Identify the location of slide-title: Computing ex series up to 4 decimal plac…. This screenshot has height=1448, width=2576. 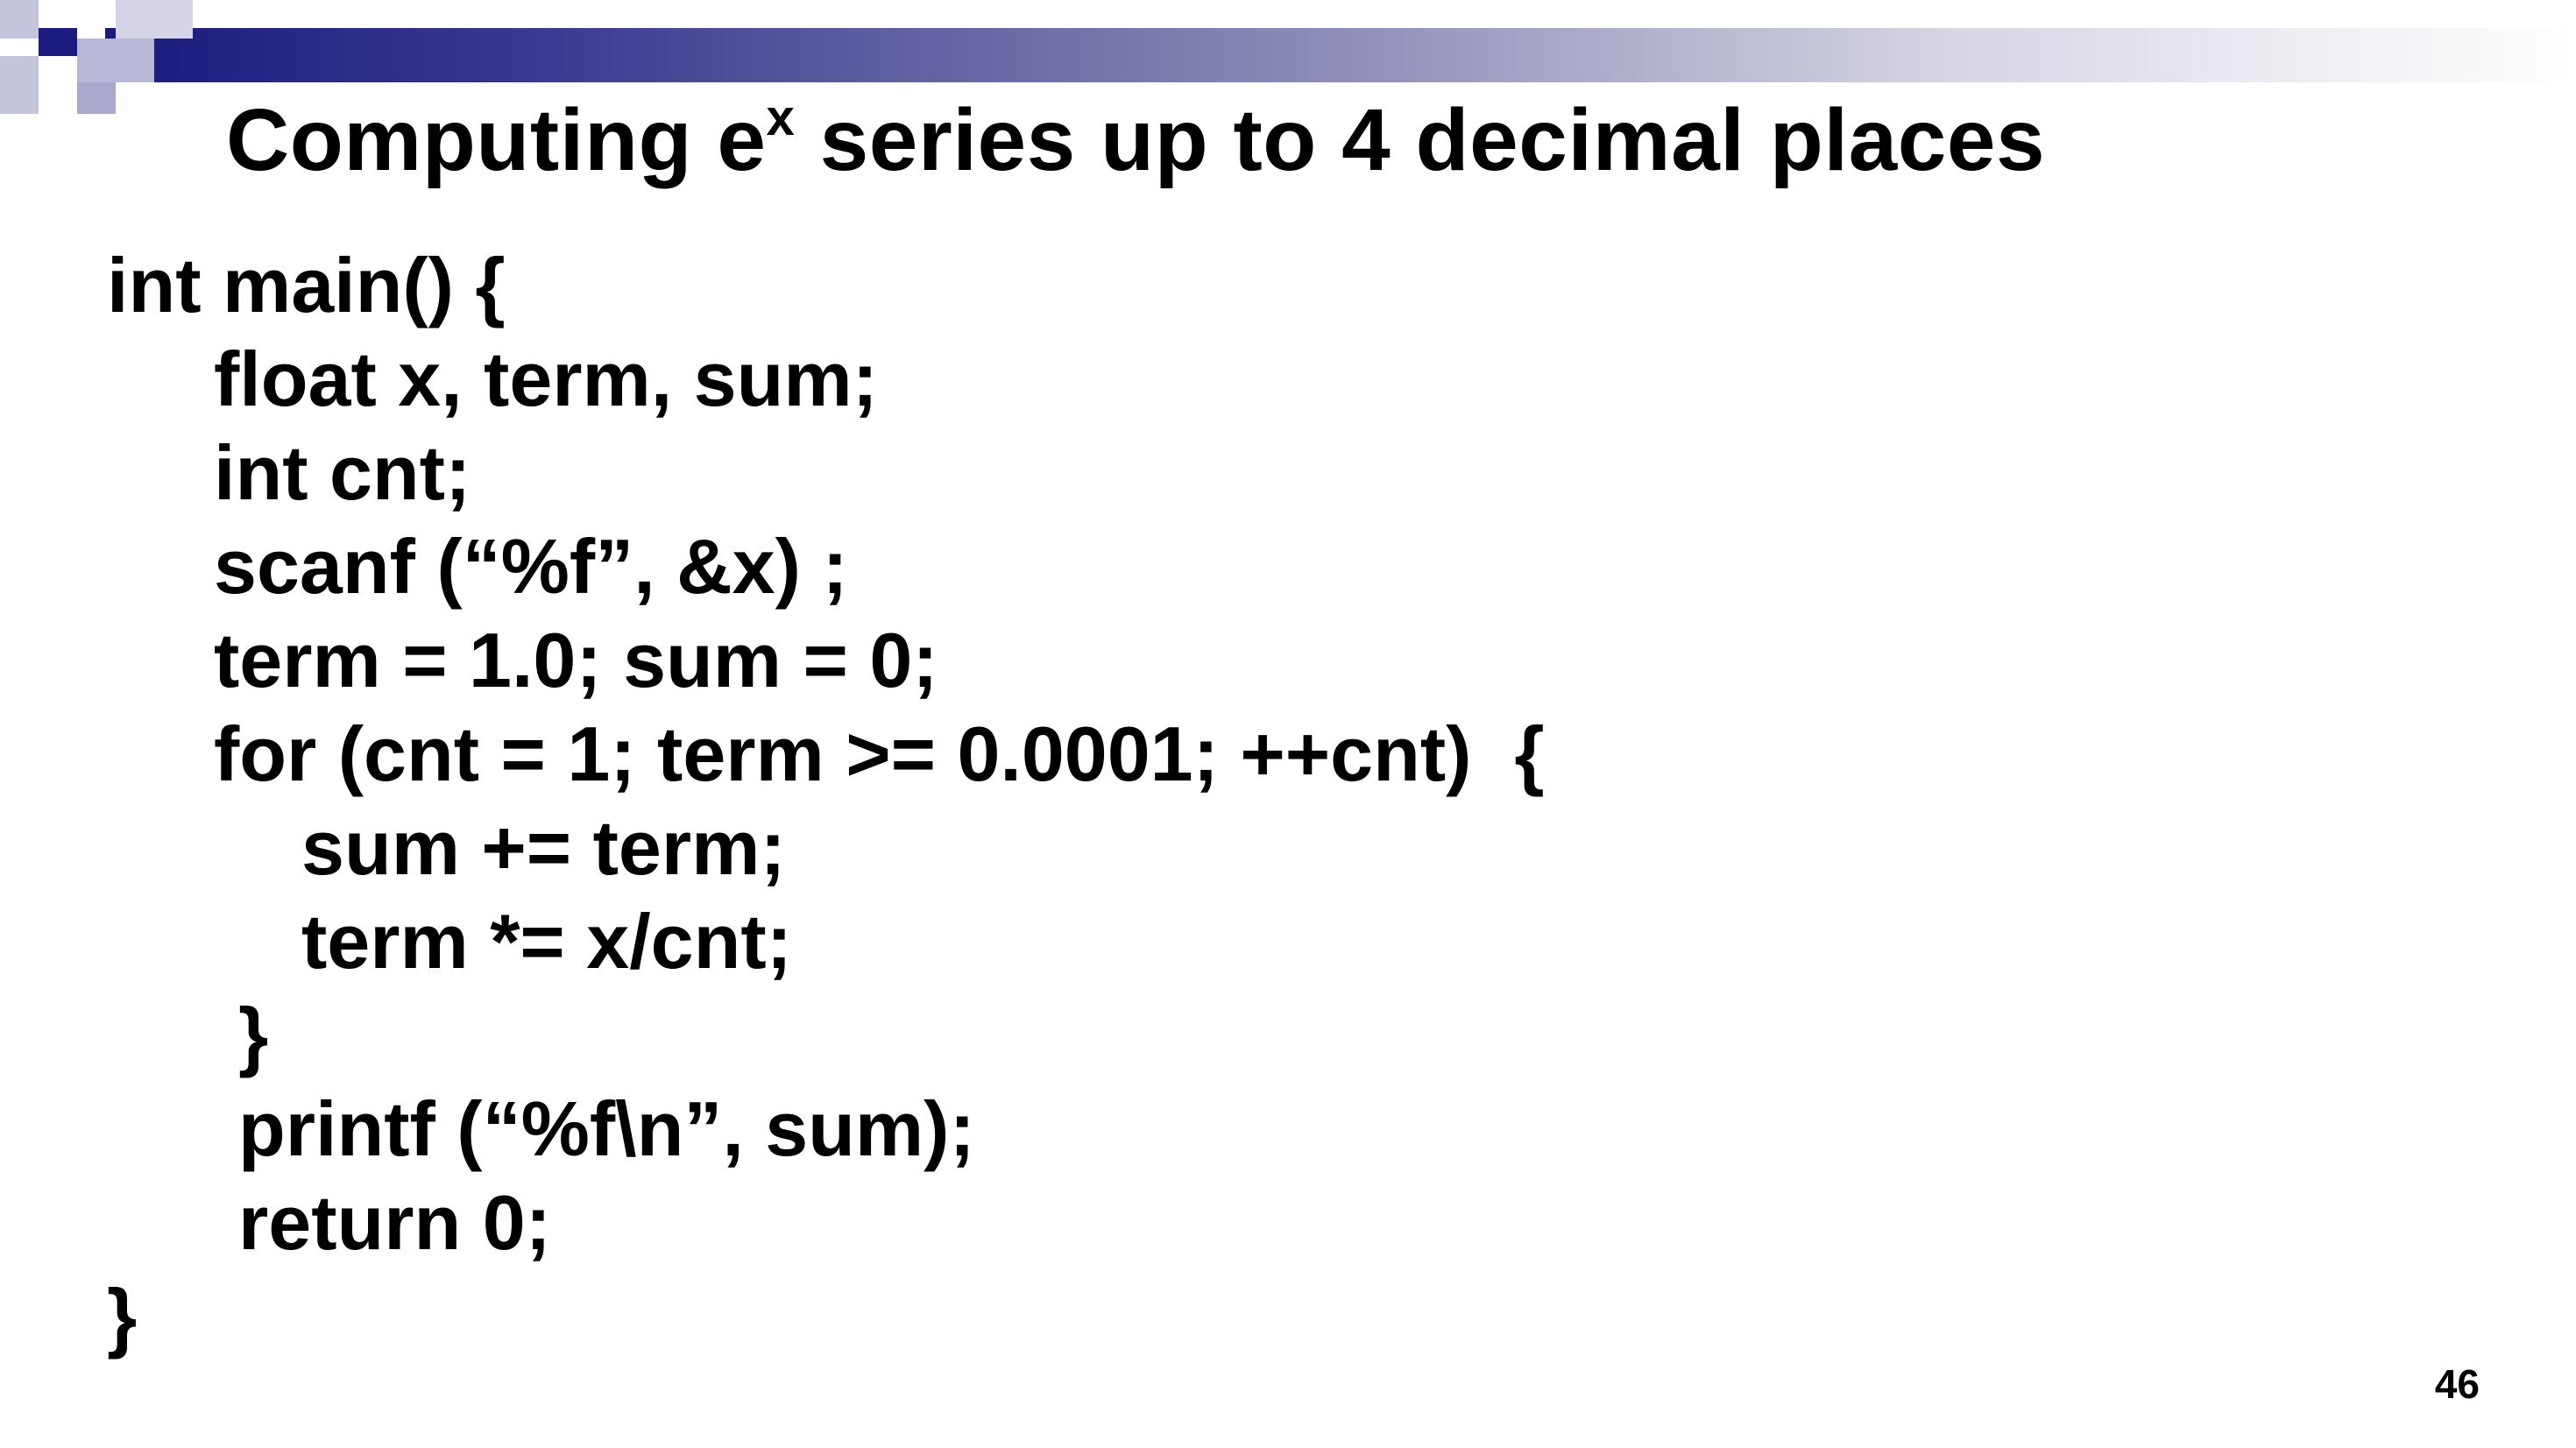
(1135, 147).